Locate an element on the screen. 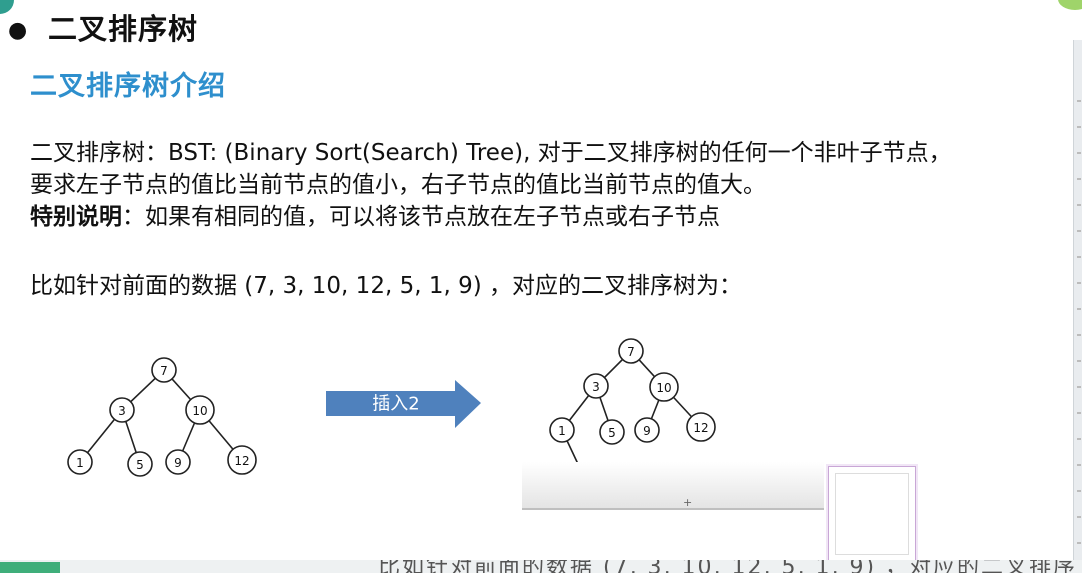  overlay-band is located at coordinates (673, 486).